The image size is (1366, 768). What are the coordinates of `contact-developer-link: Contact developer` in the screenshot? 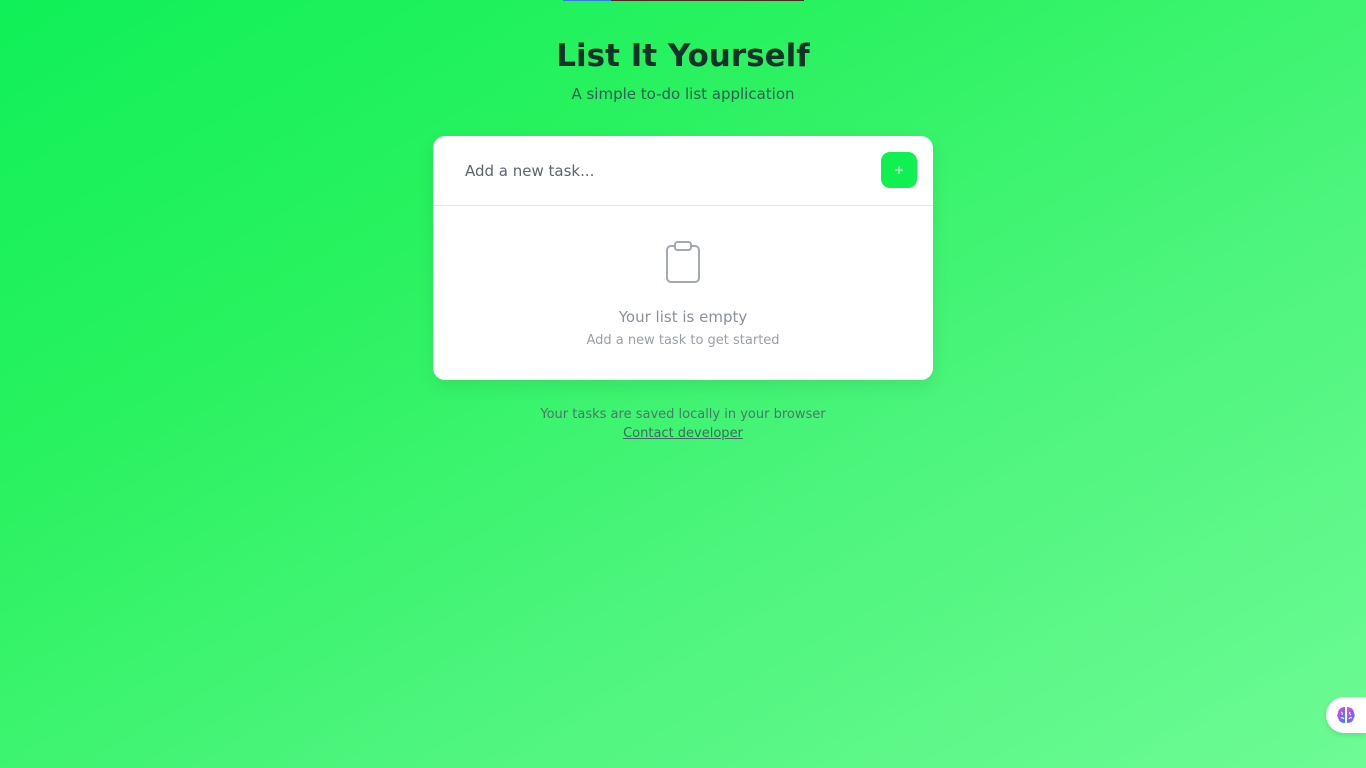 It's located at (683, 433).